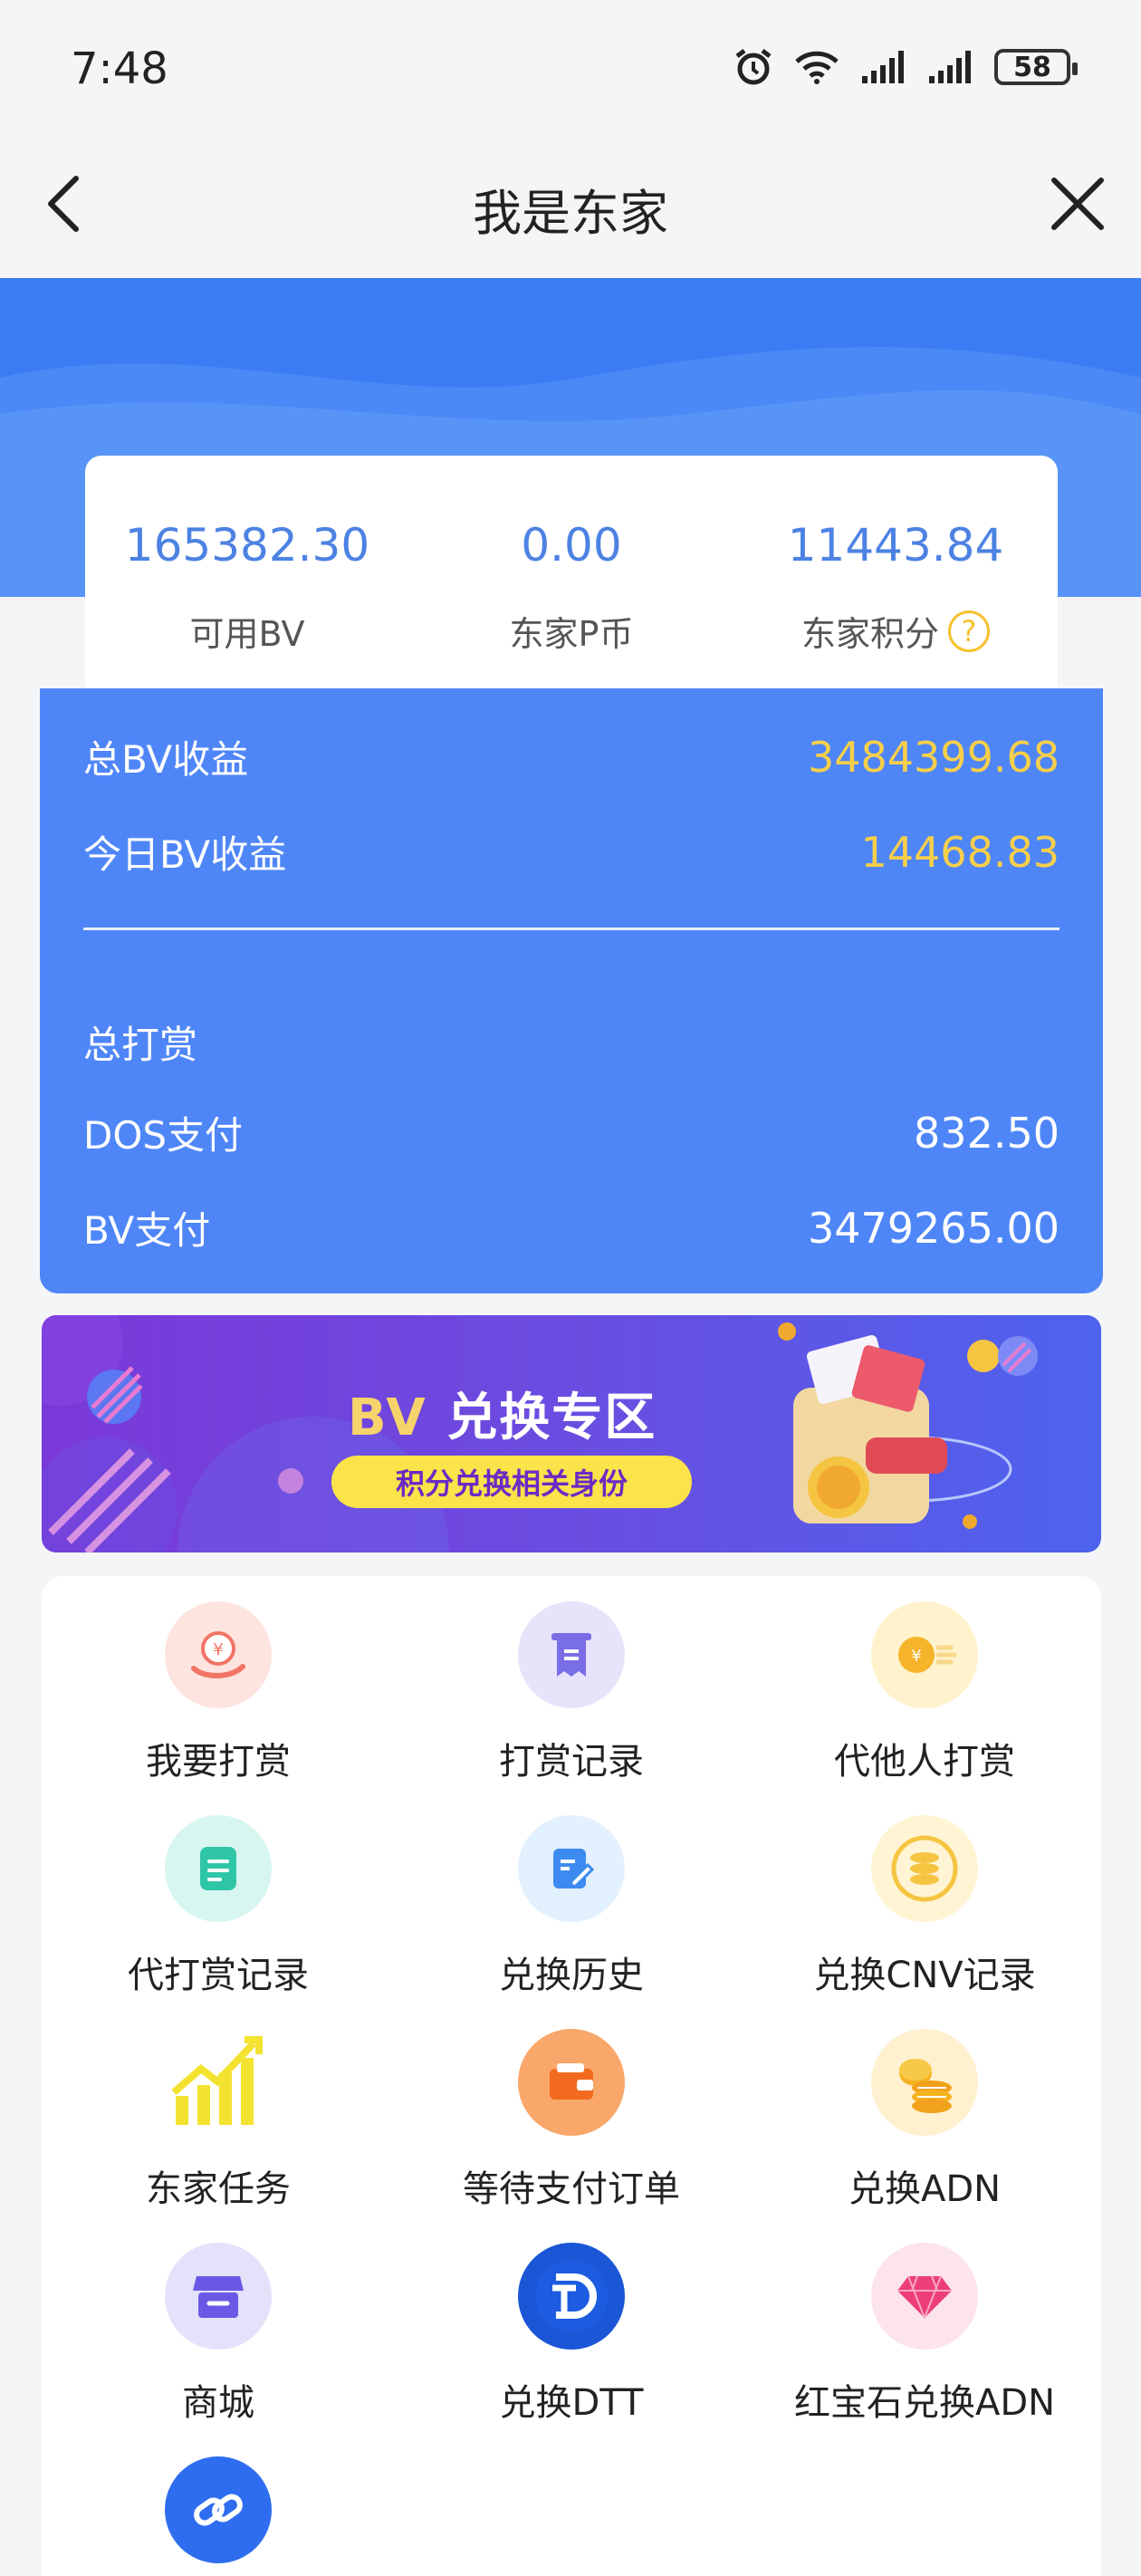 The width and height of the screenshot is (1141, 2576). Describe the element at coordinates (571, 851) in the screenshot. I see `today-bv-row: 今日BV收益 14468.83` at that location.